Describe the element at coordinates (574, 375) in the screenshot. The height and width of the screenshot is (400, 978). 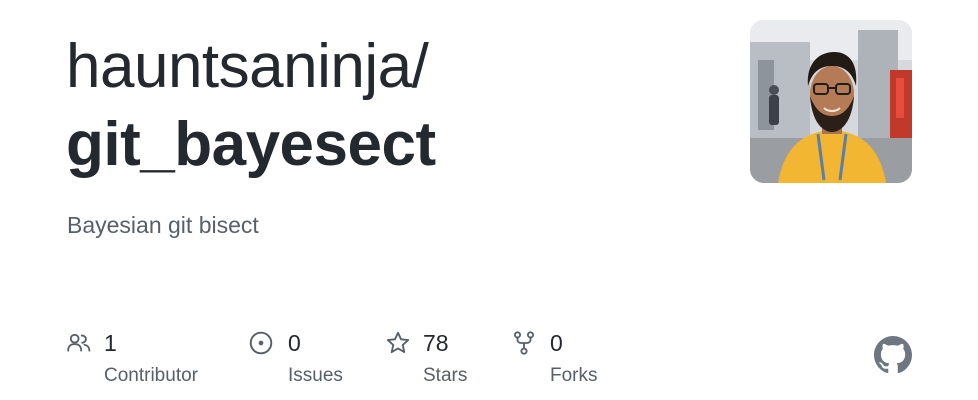
I see `forks-label: Forks` at that location.